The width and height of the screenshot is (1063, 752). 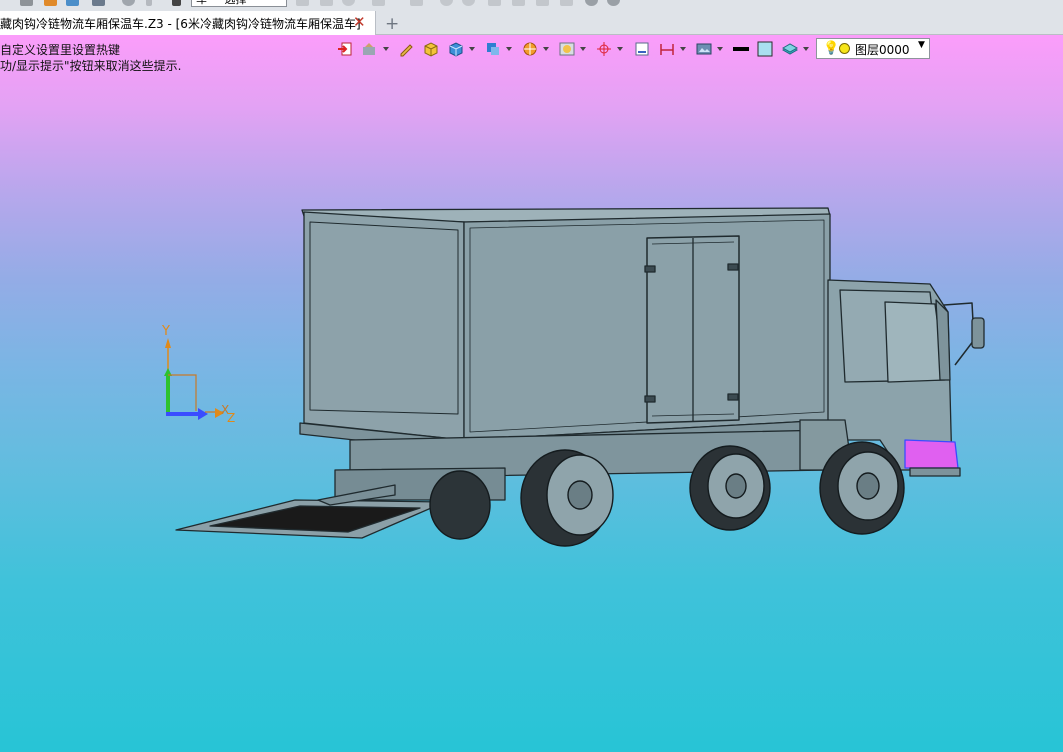 What do you see at coordinates (591, 3) in the screenshot?
I see `settings-icon` at bounding box center [591, 3].